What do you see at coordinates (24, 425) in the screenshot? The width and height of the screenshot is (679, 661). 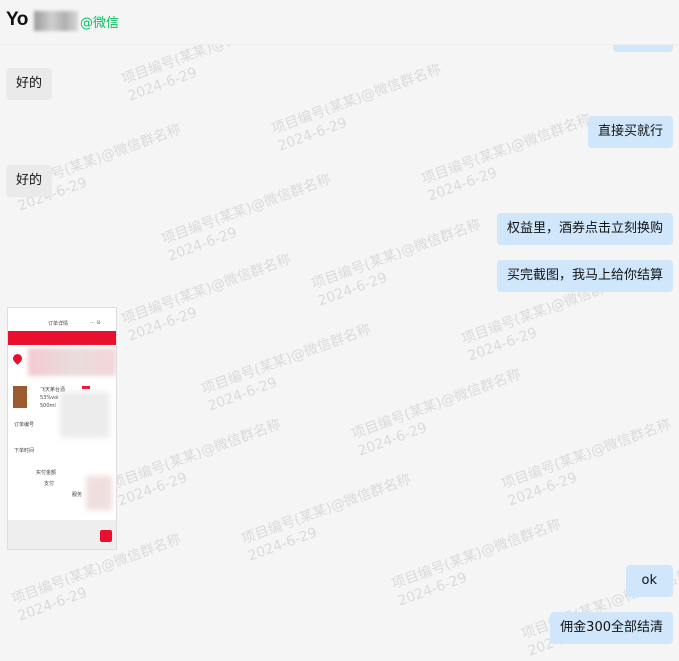 I see `order-number-label: 订单编号` at bounding box center [24, 425].